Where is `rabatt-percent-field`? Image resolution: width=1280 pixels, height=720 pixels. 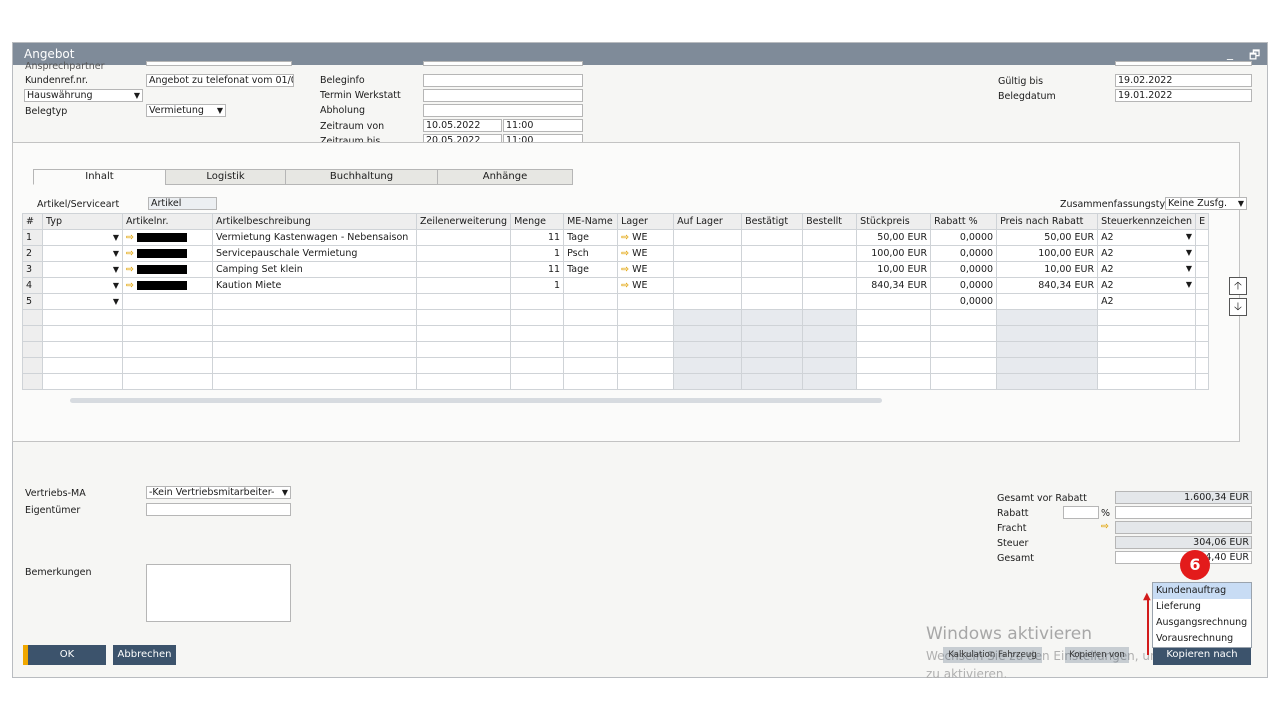
rabatt-percent-field is located at coordinates (1081, 512).